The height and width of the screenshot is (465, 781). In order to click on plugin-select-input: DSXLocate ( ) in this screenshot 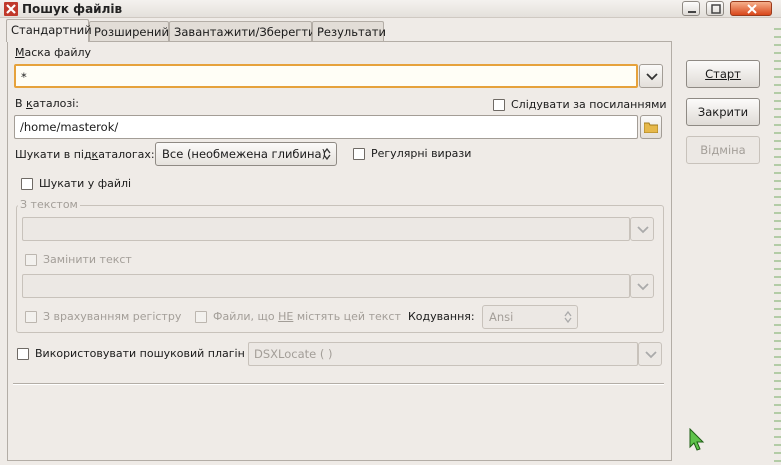, I will do `click(443, 354)`.